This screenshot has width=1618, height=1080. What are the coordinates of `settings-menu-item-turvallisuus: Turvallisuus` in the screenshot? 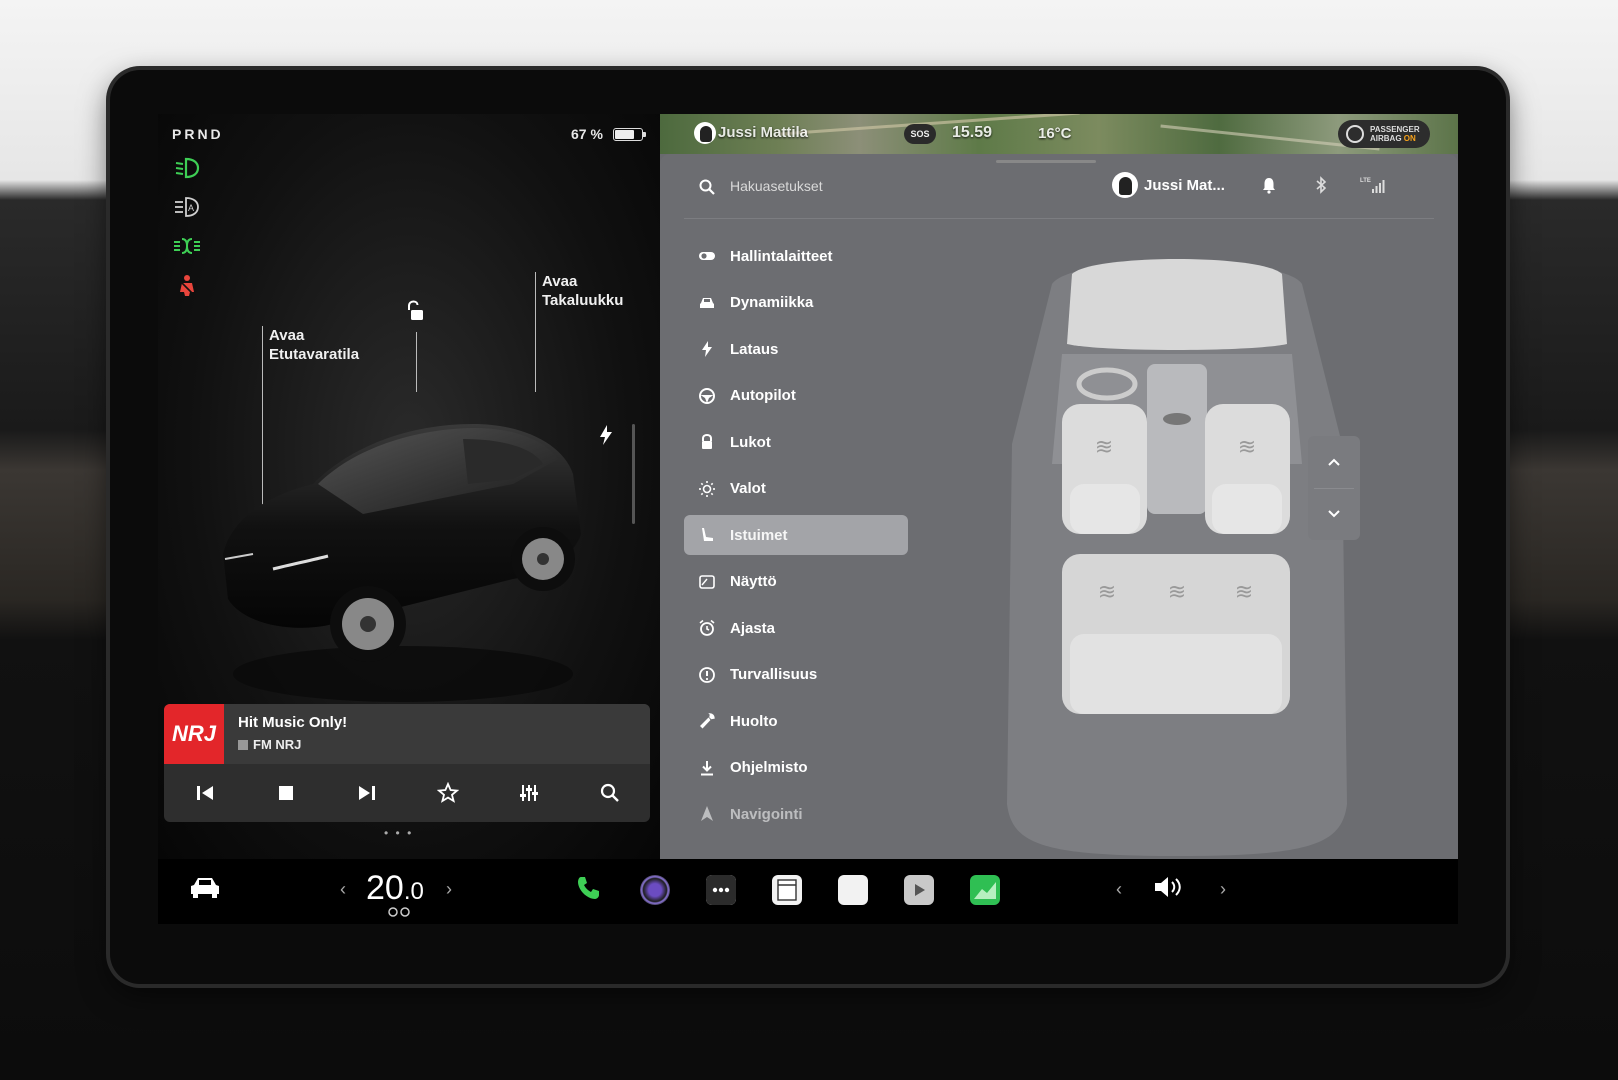 It's located at (796, 675).